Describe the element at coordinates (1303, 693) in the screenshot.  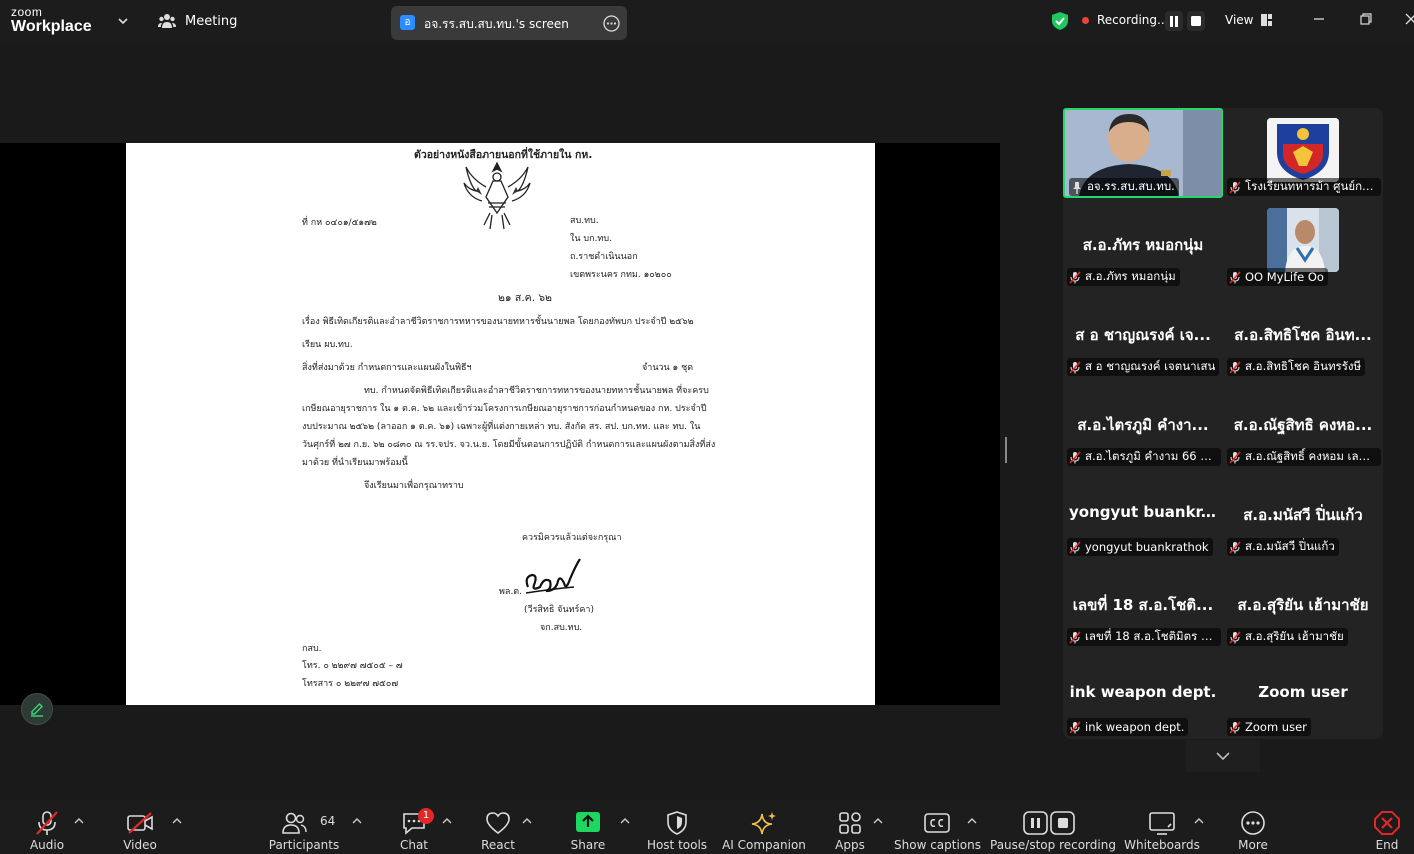
I see `participant-tile: Zoom user Zoom user` at that location.